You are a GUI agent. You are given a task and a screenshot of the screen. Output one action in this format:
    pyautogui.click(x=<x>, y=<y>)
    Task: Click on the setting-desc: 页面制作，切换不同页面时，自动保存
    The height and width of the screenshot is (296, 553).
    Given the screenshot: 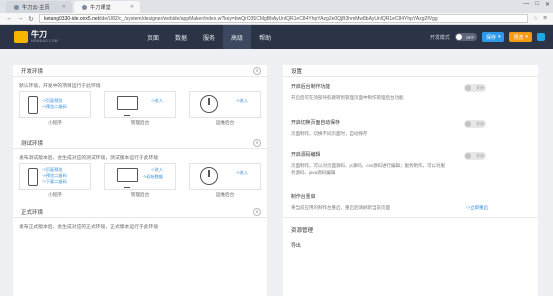 What is the action you would take?
    pyautogui.click(x=329, y=133)
    